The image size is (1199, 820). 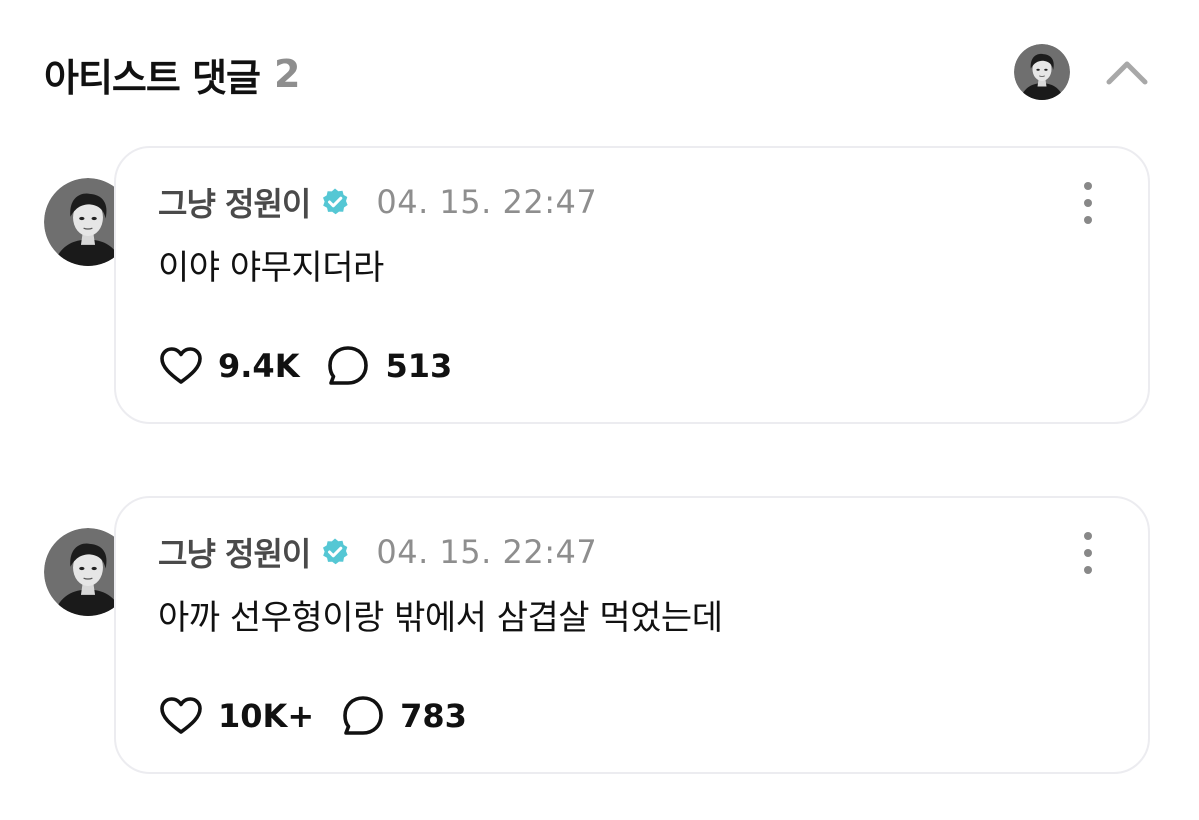 I want to click on reply-count: 783, so click(x=433, y=716).